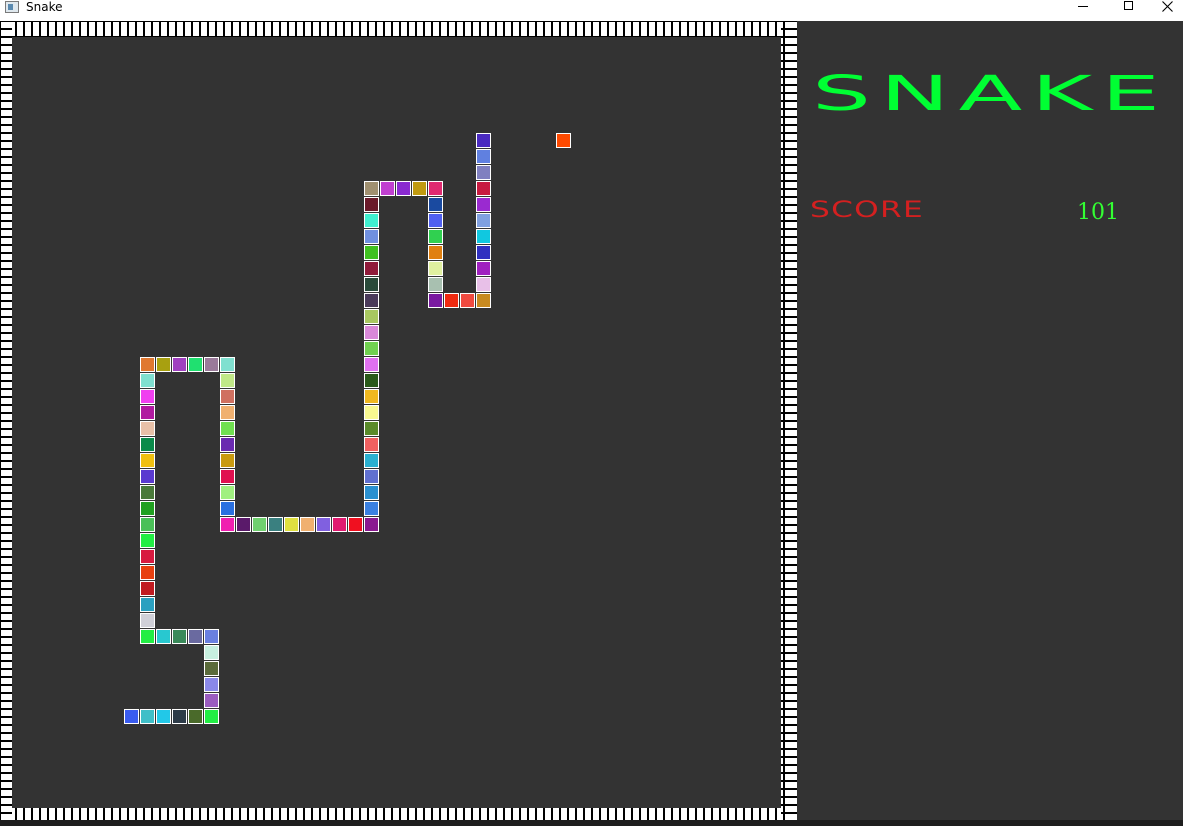  I want to click on window-bottom-edge, so click(591, 823).